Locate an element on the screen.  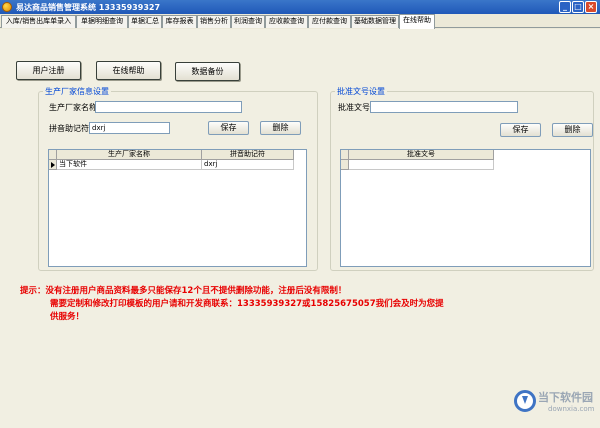
tab-document-summary: 单据汇总 is located at coordinates (145, 21).